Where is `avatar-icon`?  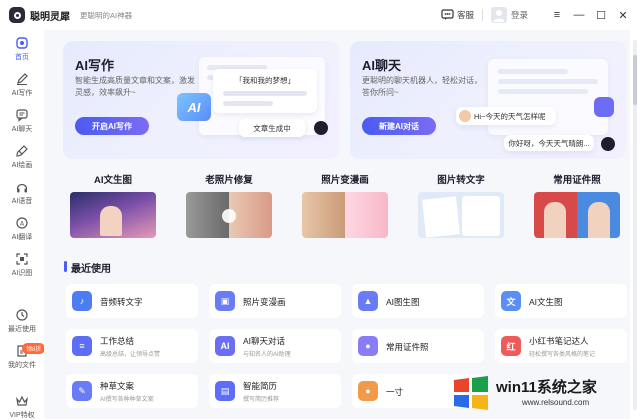
avatar-icon is located at coordinates (498, 15).